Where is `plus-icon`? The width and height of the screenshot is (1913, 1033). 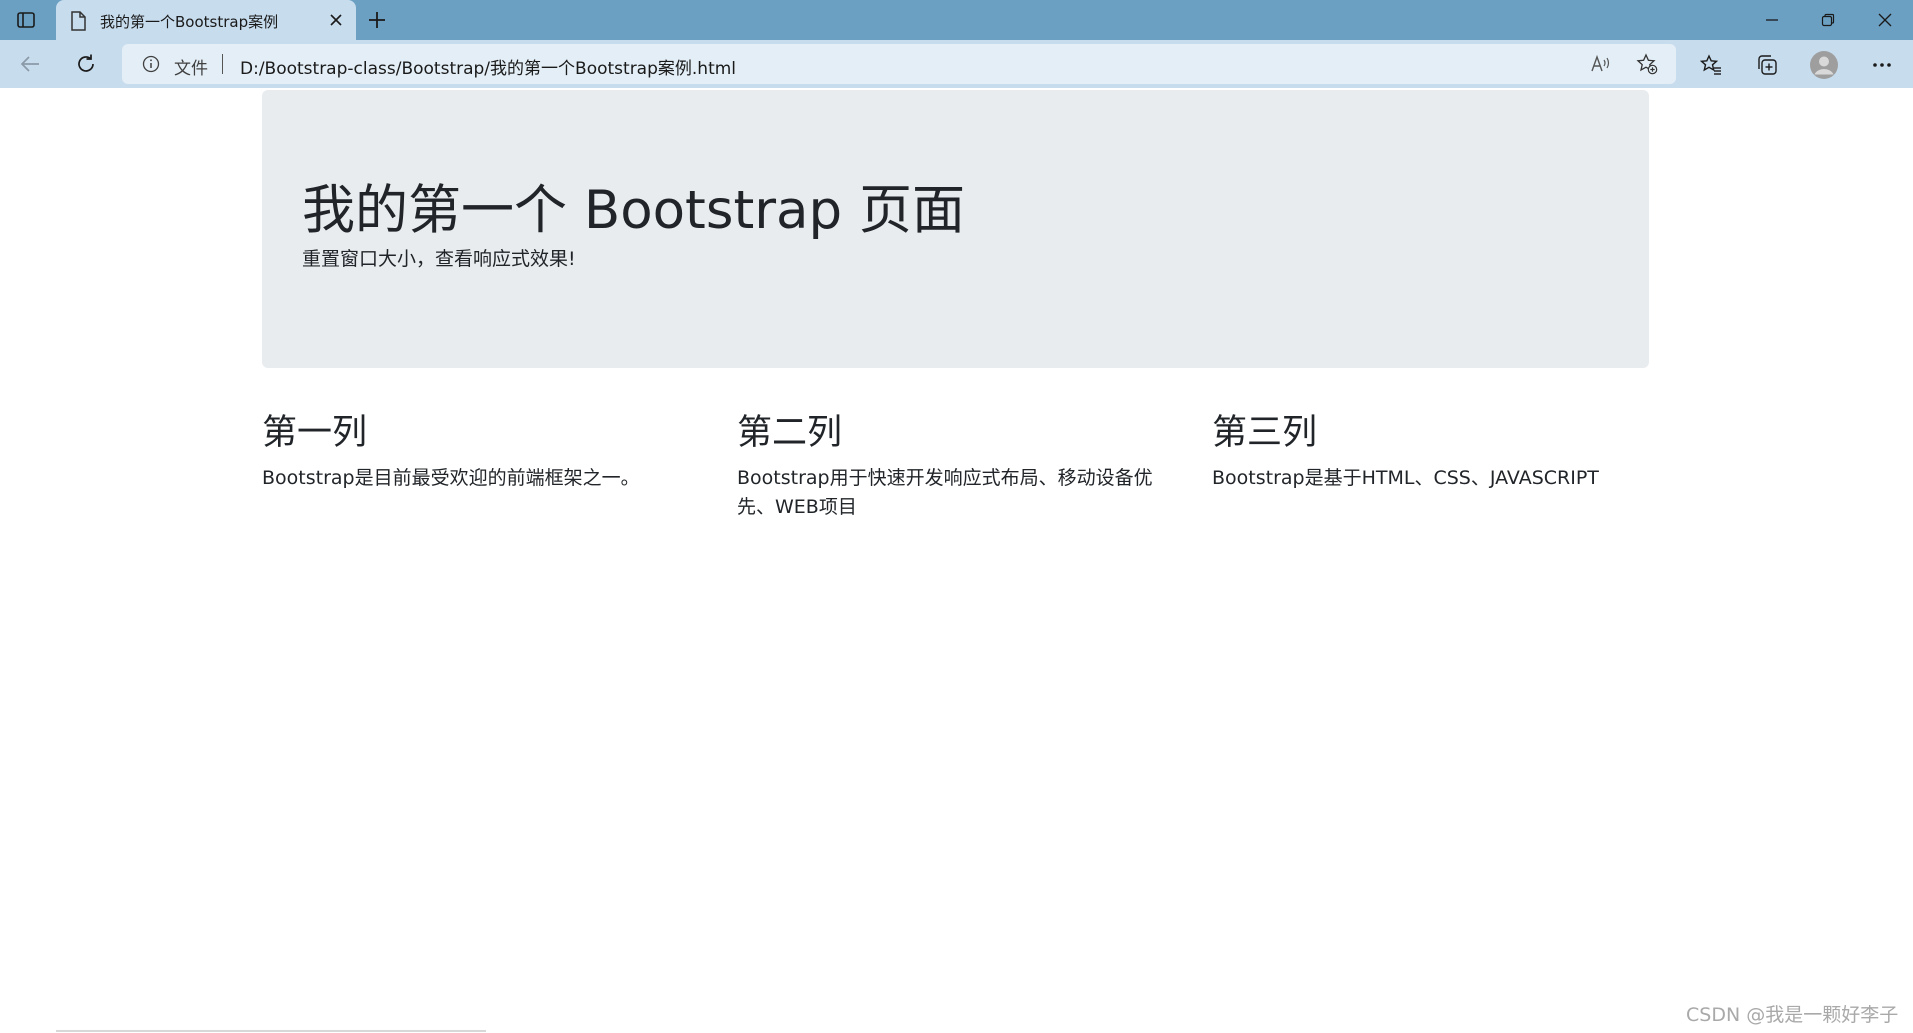
plus-icon is located at coordinates (377, 20).